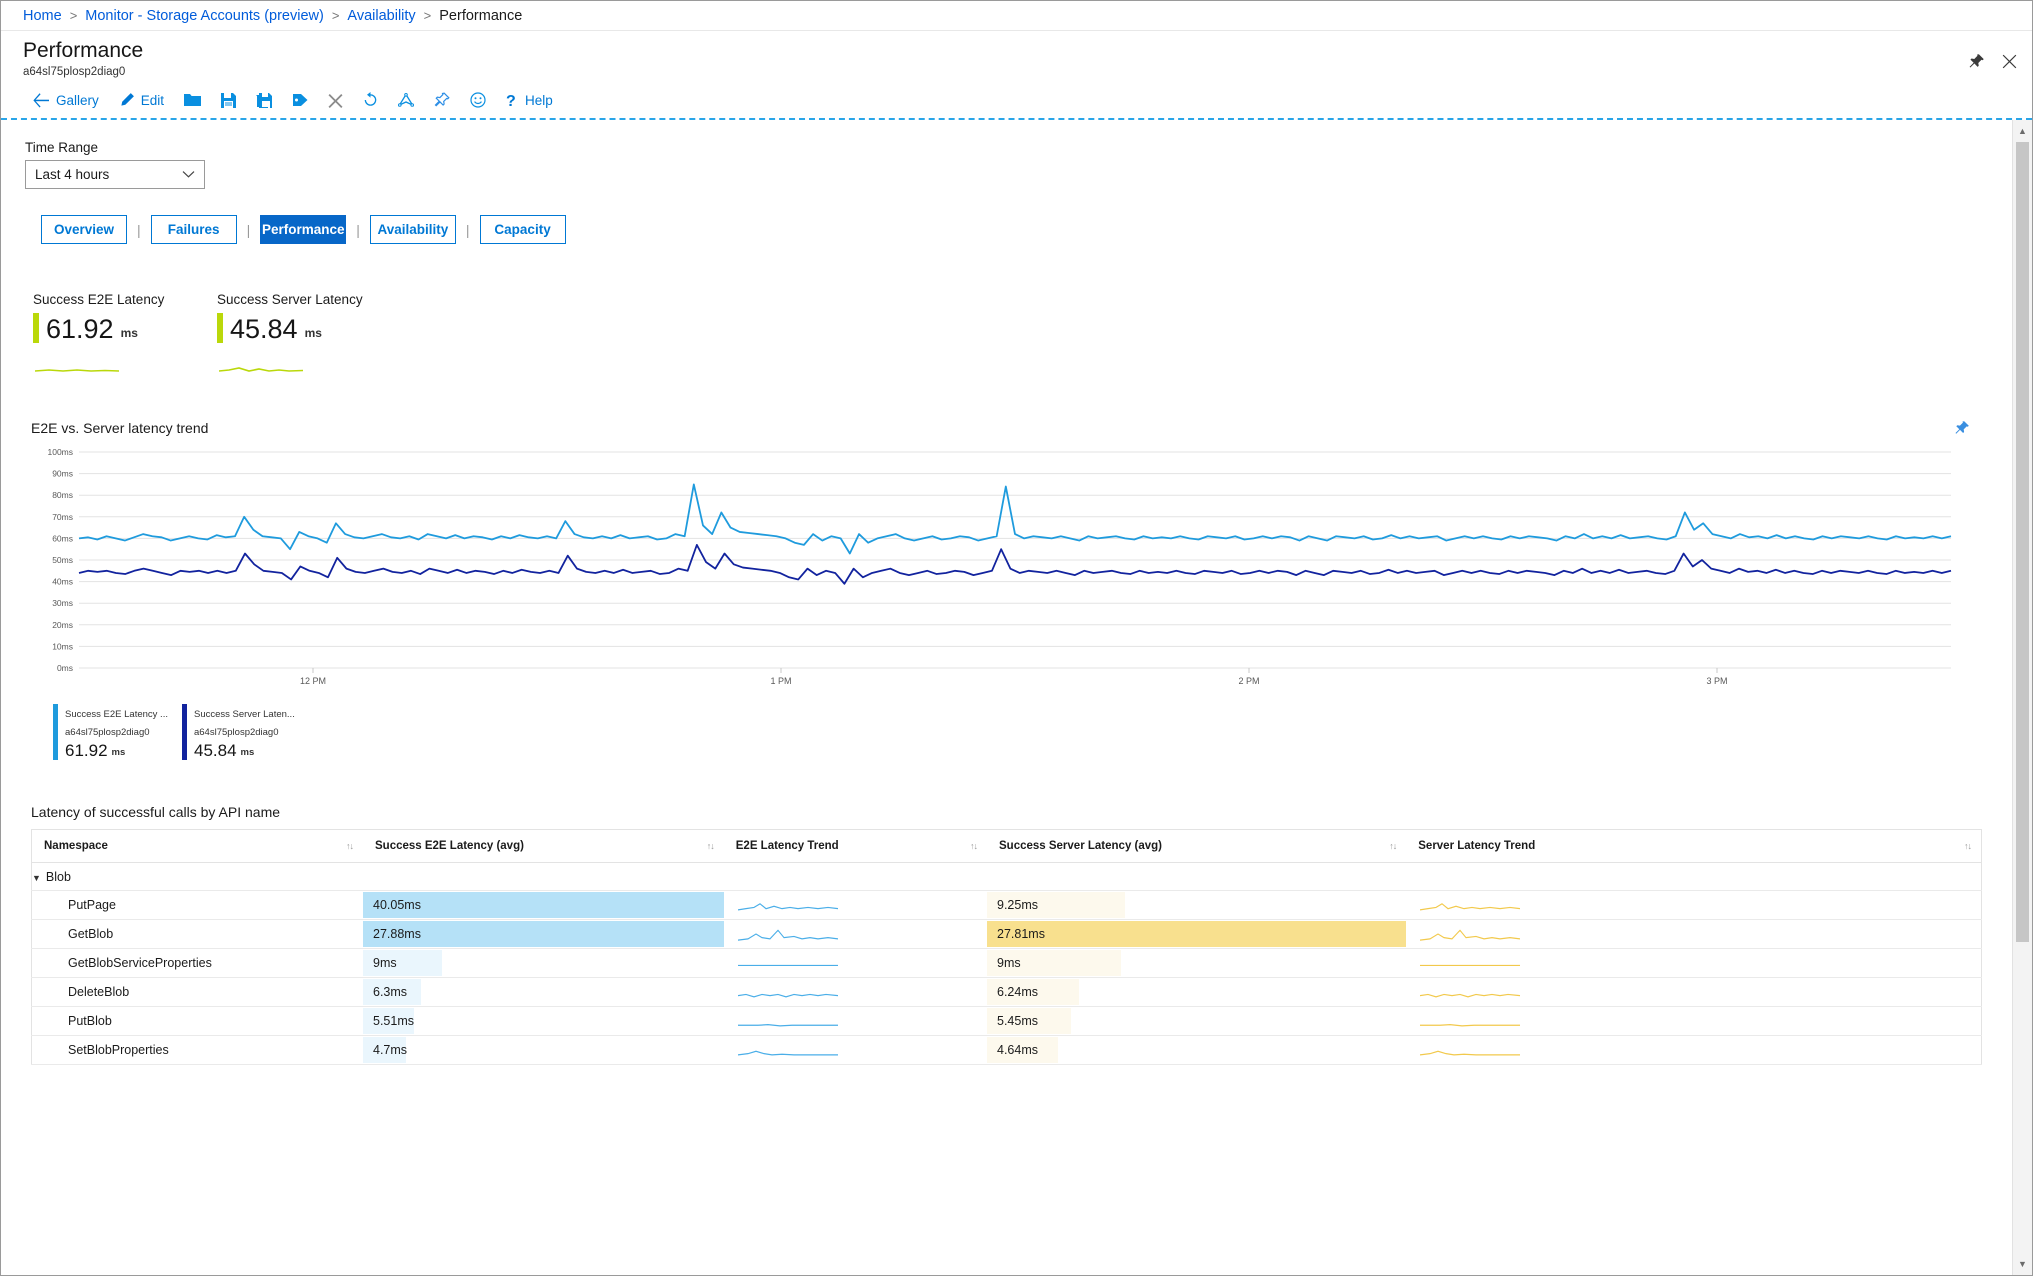 Image resolution: width=2033 pixels, height=1276 pixels. What do you see at coordinates (1197, 846) in the screenshot?
I see `table-header-success-server-latency-avg: Success Server Latency (avg) ↑↓` at bounding box center [1197, 846].